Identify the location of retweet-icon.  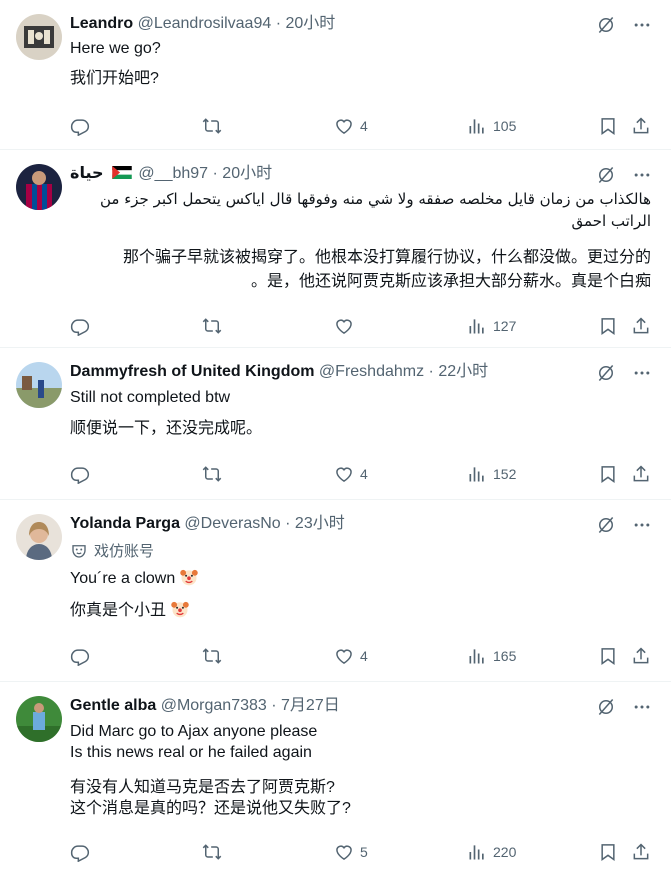
(212, 126).